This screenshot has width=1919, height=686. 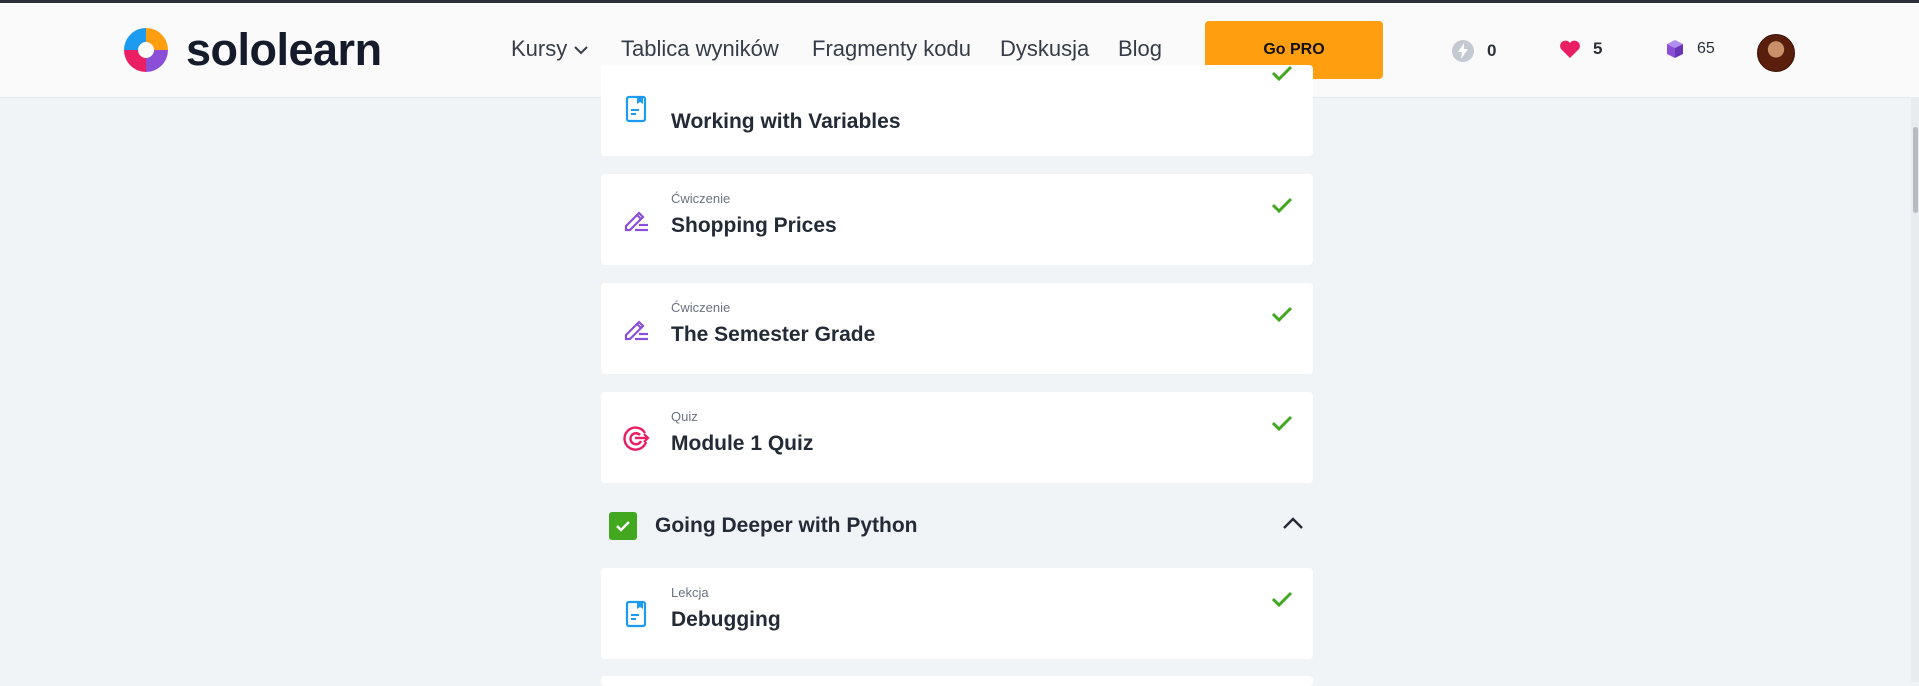 I want to click on module-completed-badge, so click(x=623, y=526).